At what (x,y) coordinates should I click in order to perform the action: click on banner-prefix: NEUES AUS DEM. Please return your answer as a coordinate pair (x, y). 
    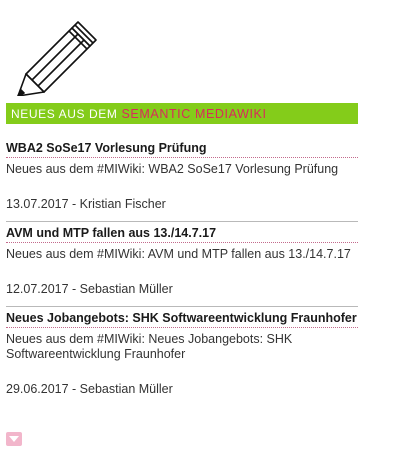
    Looking at the image, I should click on (64, 113).